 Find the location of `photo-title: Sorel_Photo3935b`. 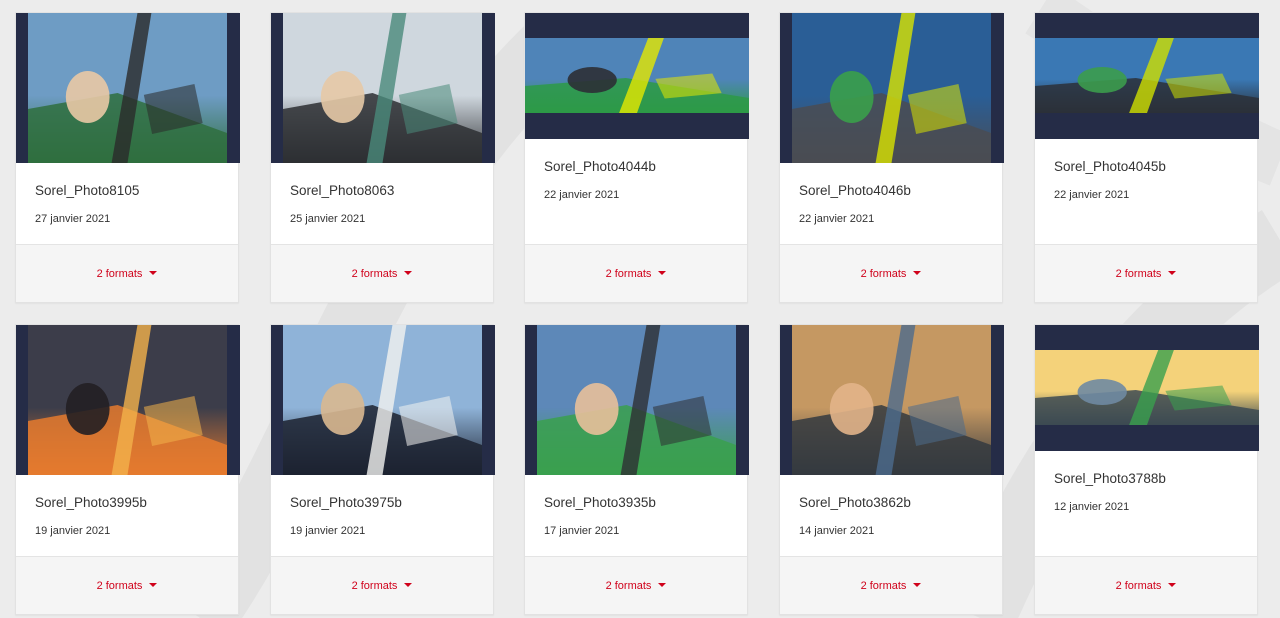

photo-title: Sorel_Photo3935b is located at coordinates (600, 502).